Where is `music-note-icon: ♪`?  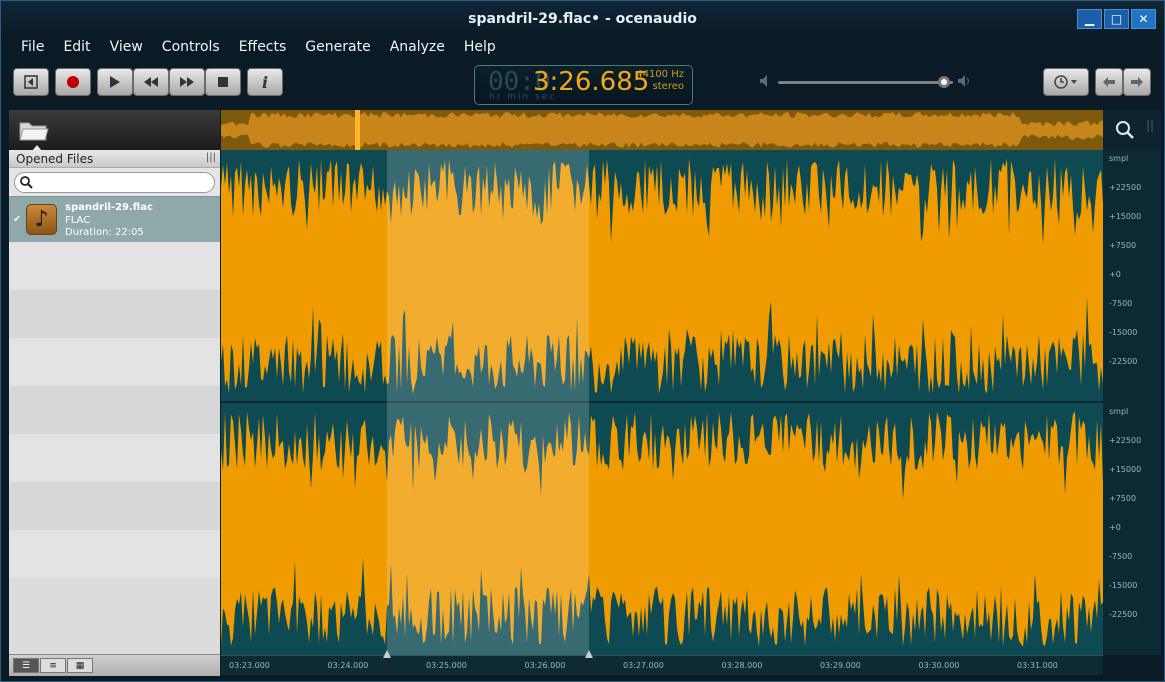
music-note-icon: ♪ is located at coordinates (41, 219).